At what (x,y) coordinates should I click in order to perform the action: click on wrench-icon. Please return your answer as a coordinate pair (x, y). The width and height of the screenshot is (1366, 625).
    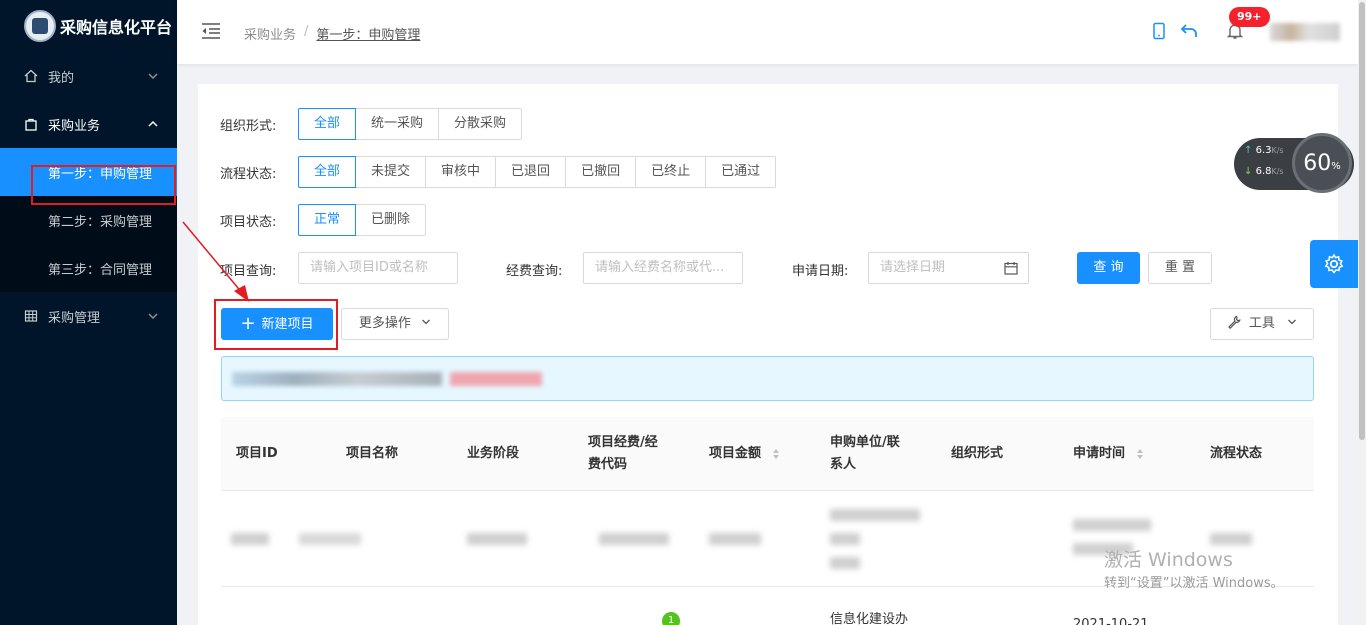
    Looking at the image, I should click on (1234, 322).